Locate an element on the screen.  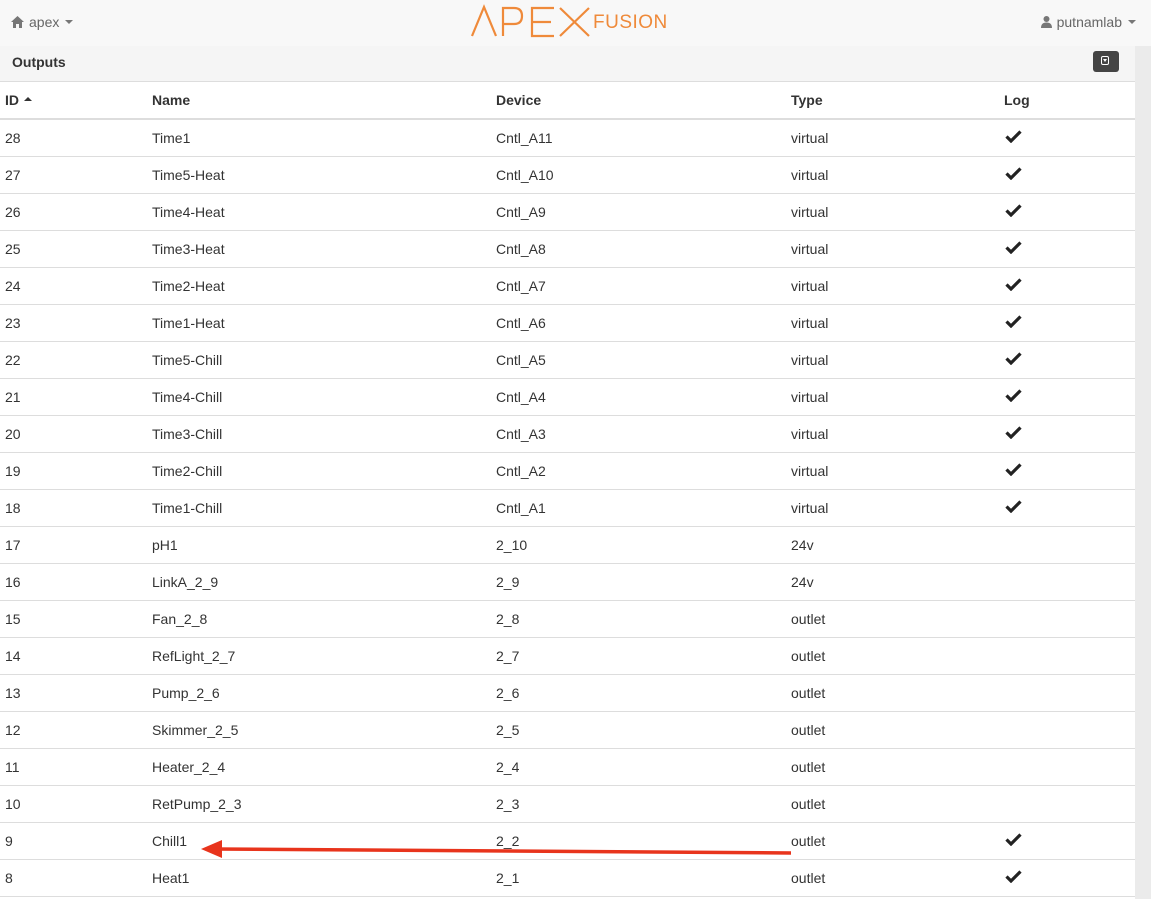
table-row: 28 Time1 Cntl_A11 virtual is located at coordinates (567, 138).